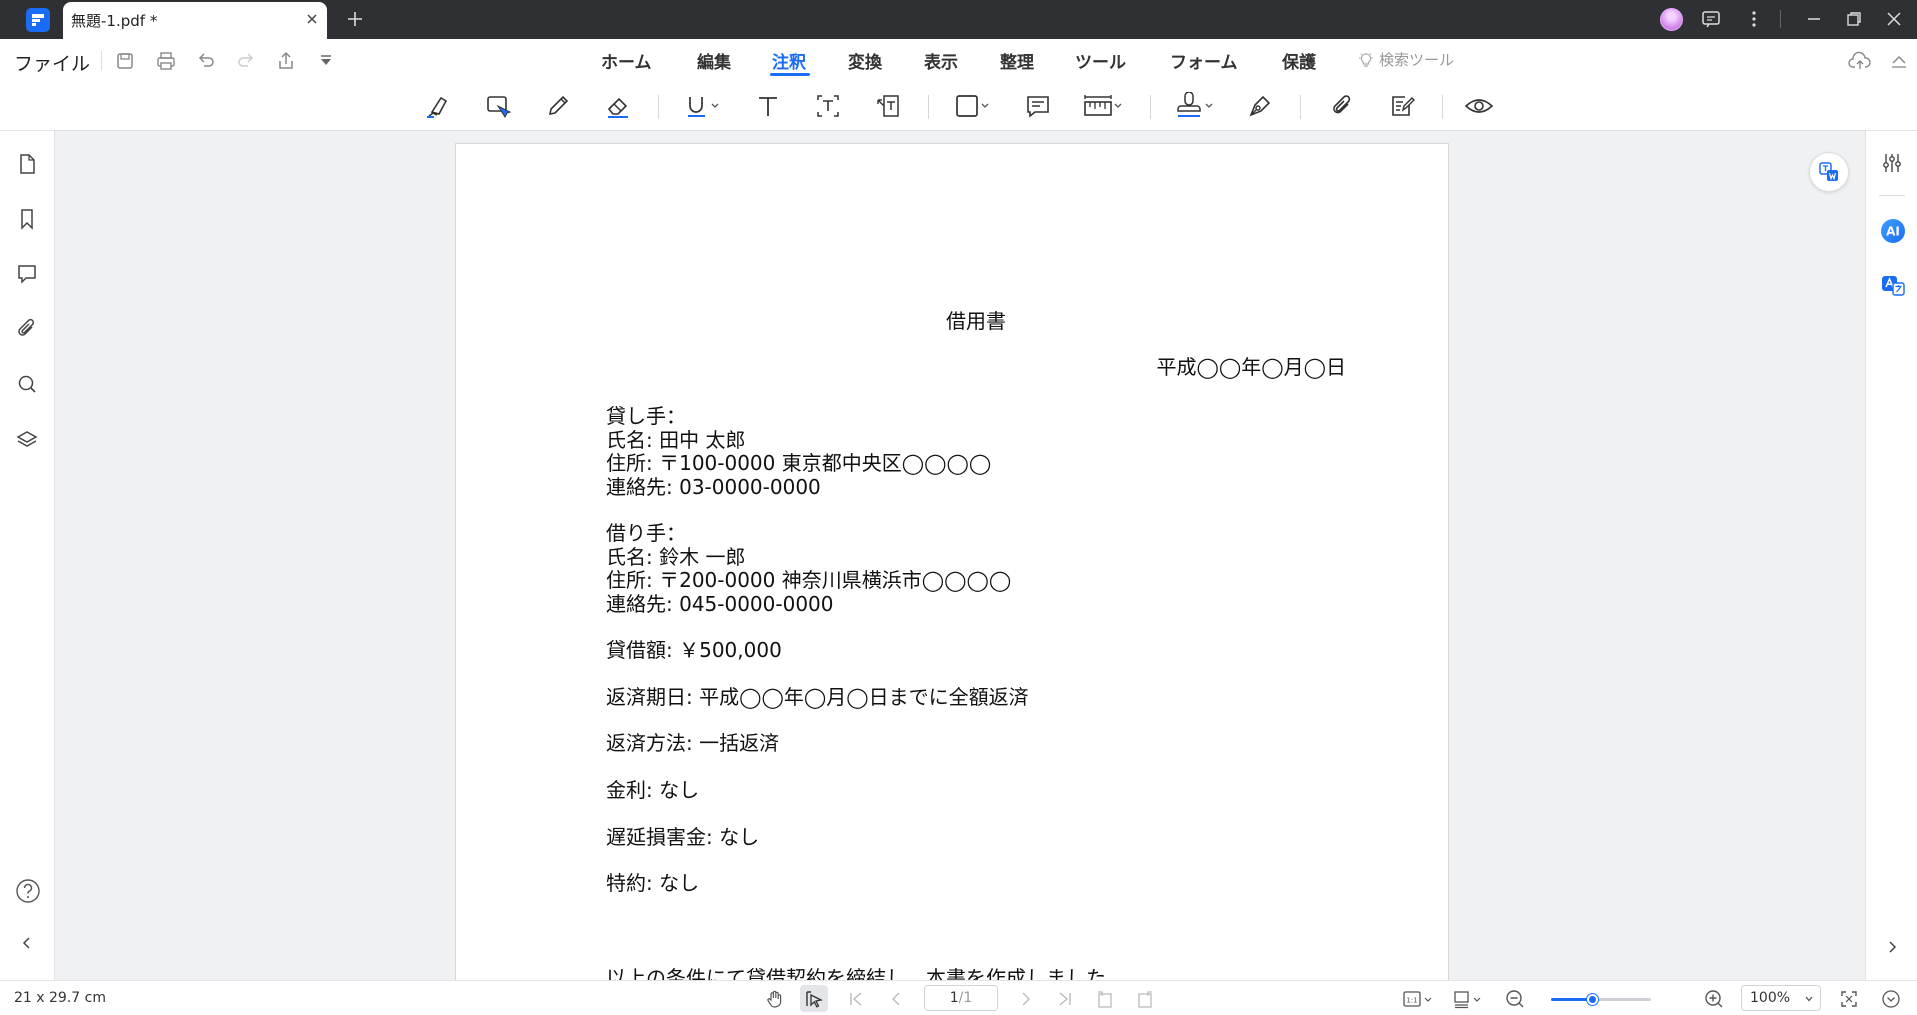  Describe the element at coordinates (809, 580) in the screenshot. I see `borrower-address: 住所: 〒200-0000 神奈川県横浜市◯◯◯◯` at that location.